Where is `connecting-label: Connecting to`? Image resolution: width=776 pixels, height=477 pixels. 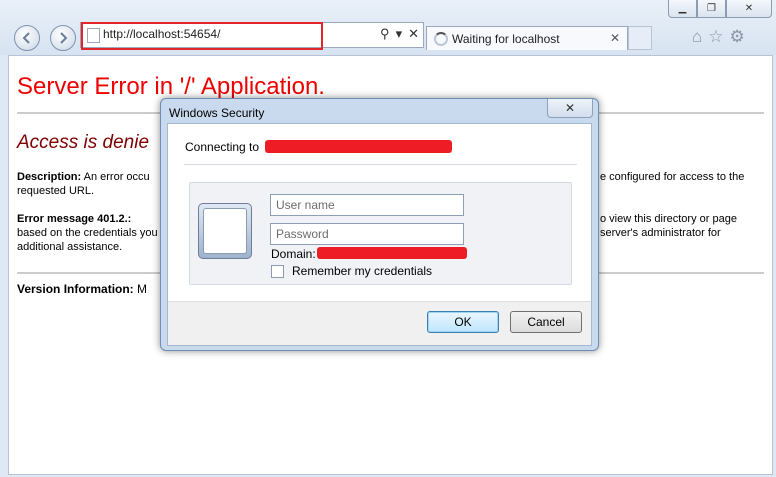
connecting-label: Connecting to is located at coordinates (222, 147).